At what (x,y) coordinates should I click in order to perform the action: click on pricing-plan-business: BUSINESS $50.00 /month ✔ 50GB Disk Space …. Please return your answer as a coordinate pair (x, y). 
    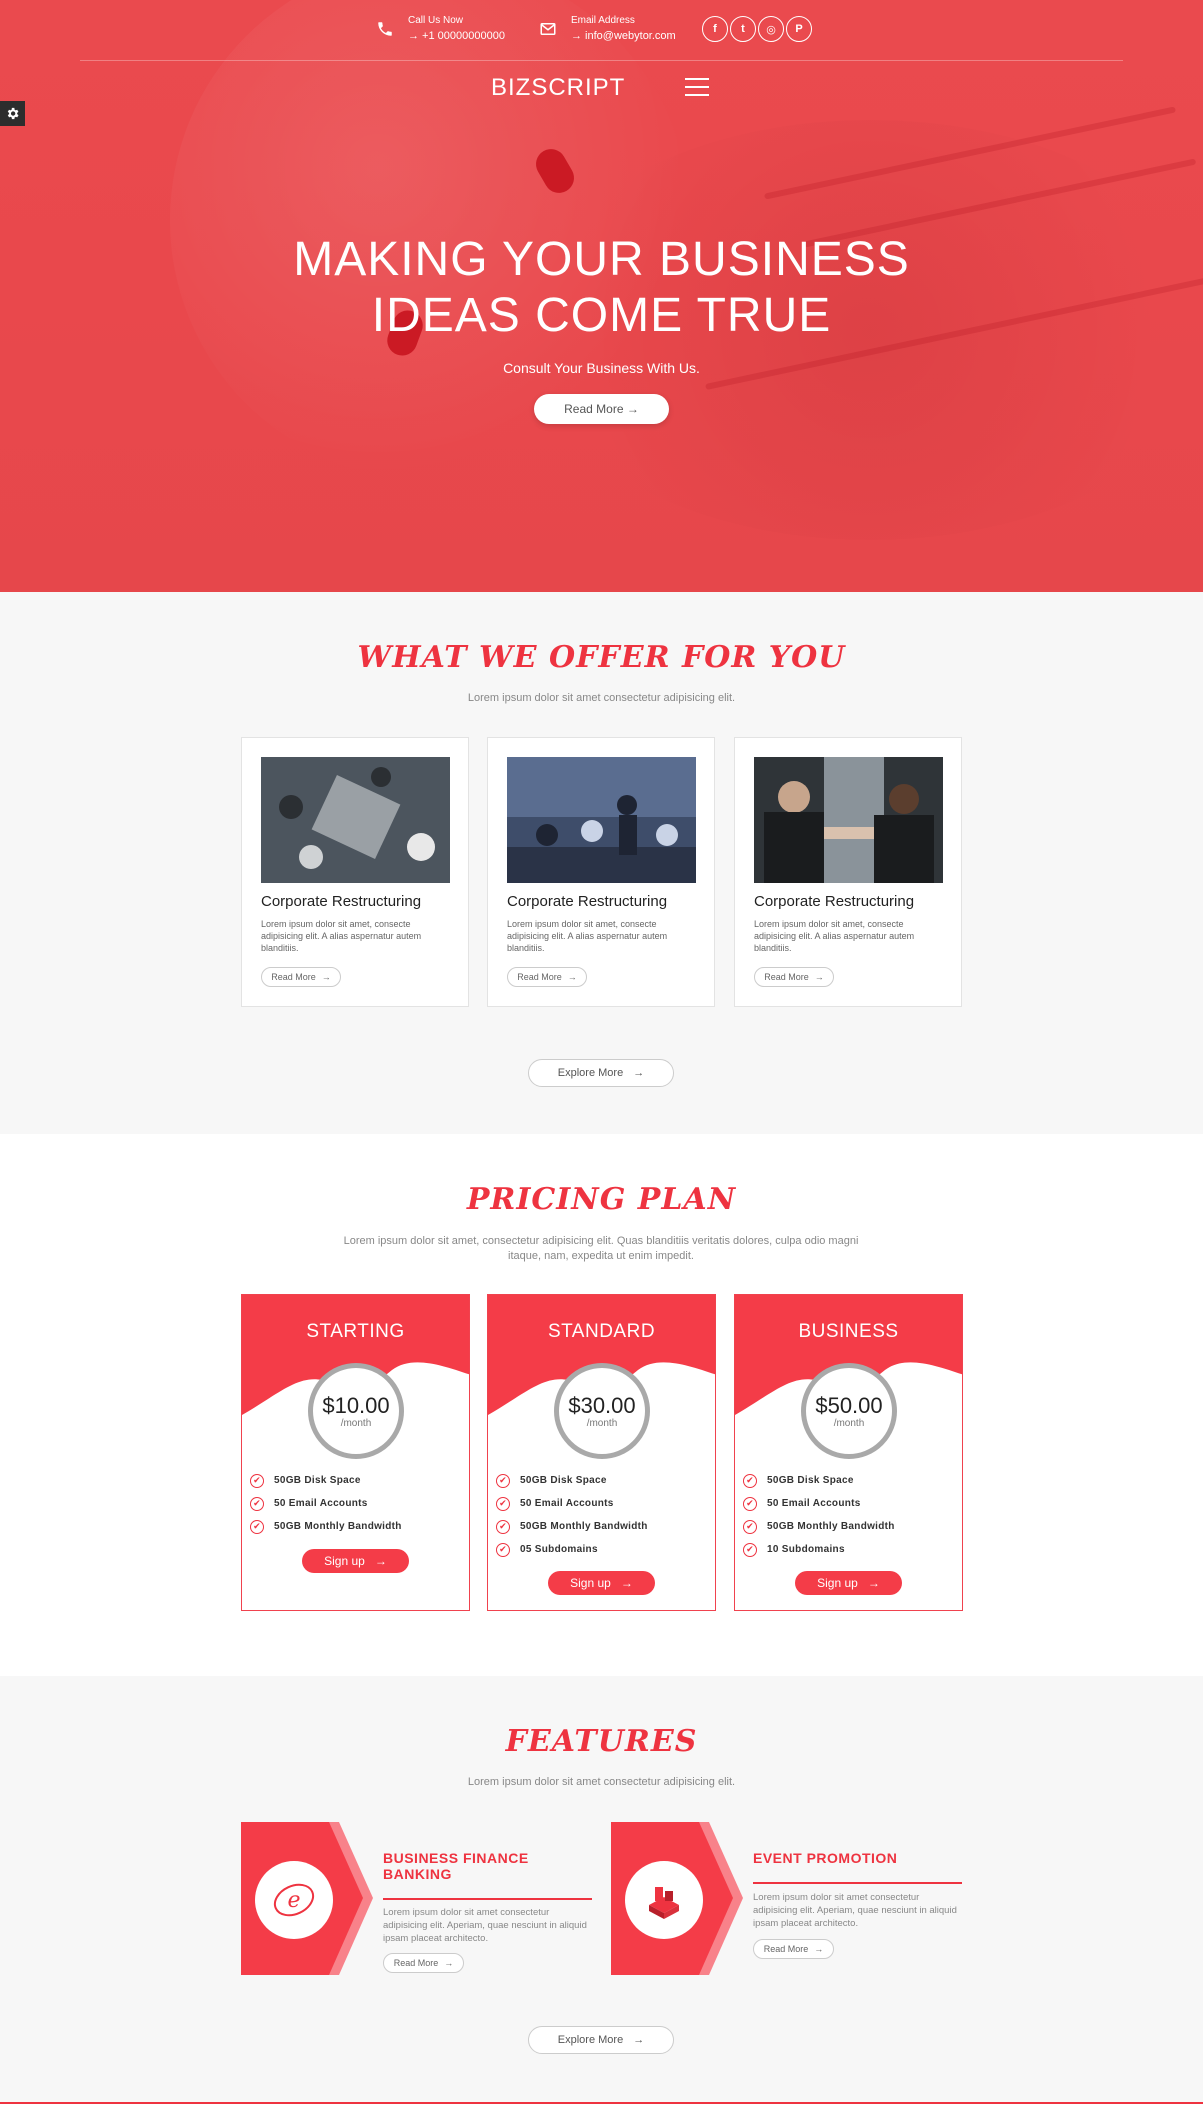
    Looking at the image, I should click on (848, 1452).